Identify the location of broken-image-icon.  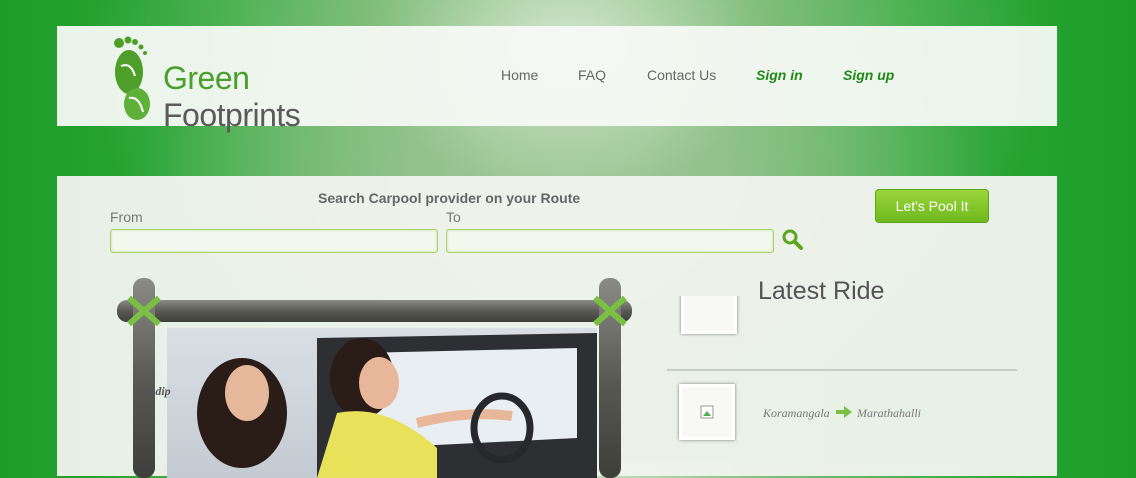
(707, 412).